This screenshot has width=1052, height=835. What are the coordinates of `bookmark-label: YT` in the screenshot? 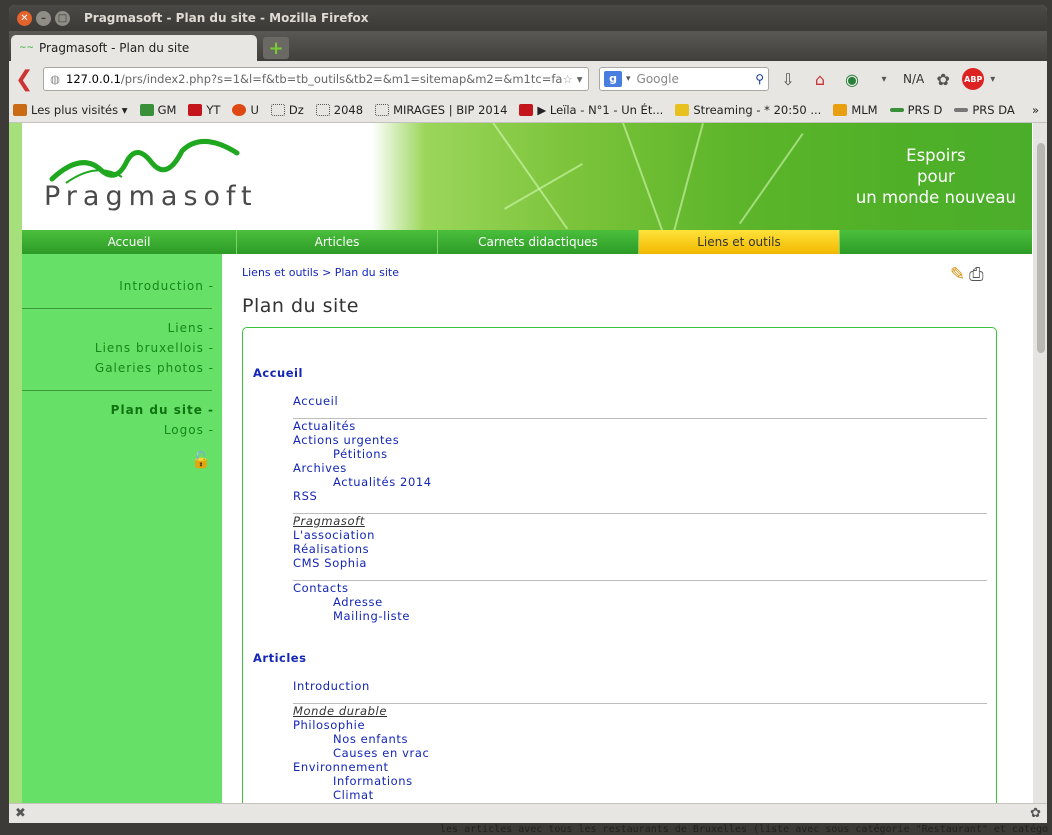 It's located at (213, 110).